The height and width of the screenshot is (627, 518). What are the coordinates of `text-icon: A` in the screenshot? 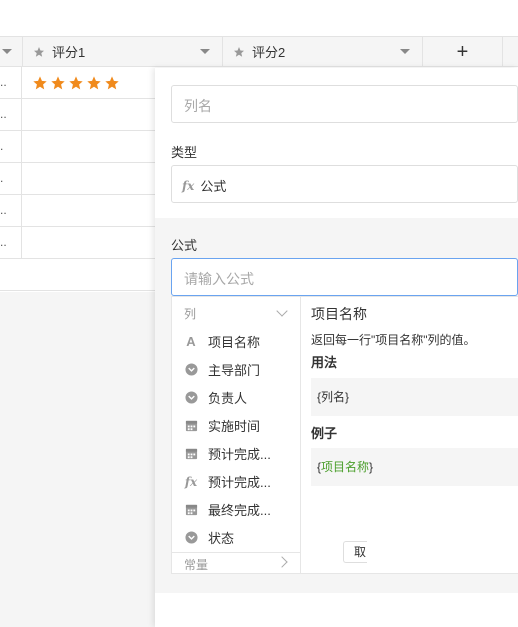 It's located at (191, 341).